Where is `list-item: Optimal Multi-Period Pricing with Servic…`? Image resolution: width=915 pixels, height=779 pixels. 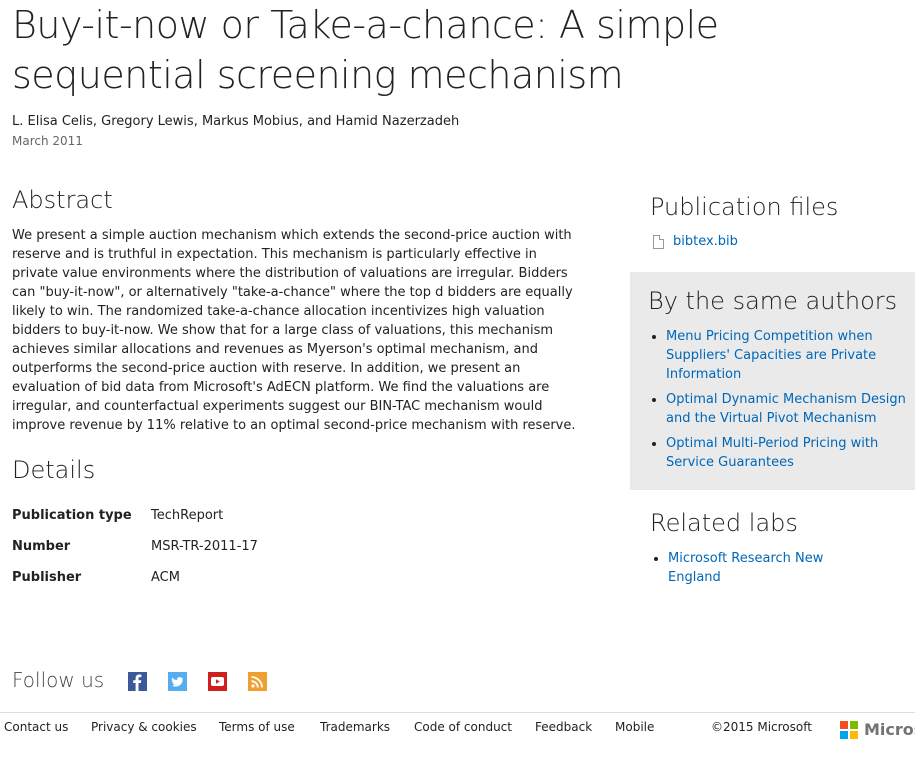 list-item: Optimal Multi-Period Pricing with Servic… is located at coordinates (790, 453).